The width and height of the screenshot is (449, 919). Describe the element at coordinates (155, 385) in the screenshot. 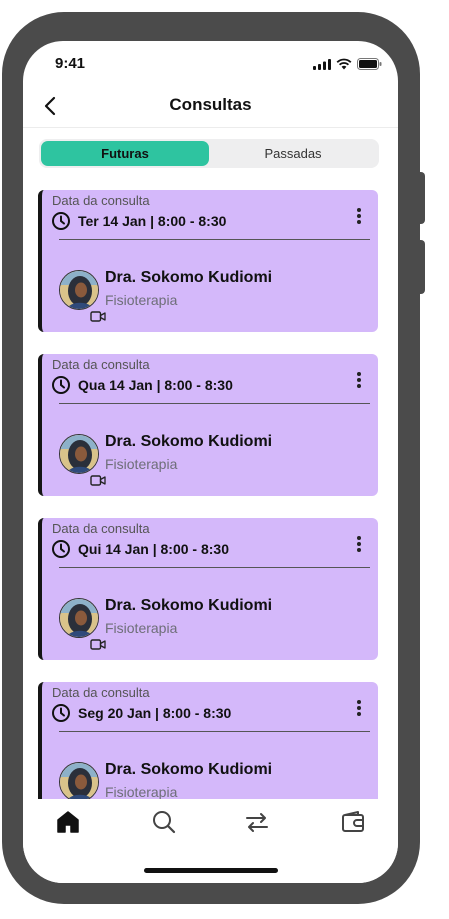

I see `appointment-date: Qua 14 Jan | 8:00 - 8:30` at that location.